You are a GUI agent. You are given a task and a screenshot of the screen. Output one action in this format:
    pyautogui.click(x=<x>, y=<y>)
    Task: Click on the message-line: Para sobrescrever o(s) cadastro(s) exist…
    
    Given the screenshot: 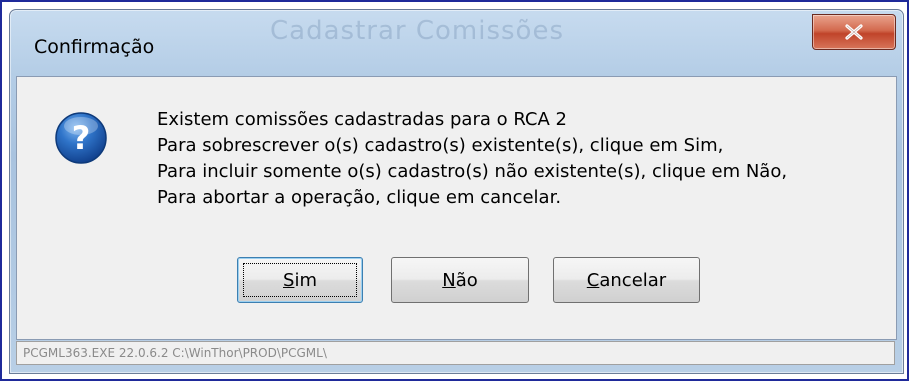 What is the action you would take?
    pyautogui.click(x=440, y=145)
    